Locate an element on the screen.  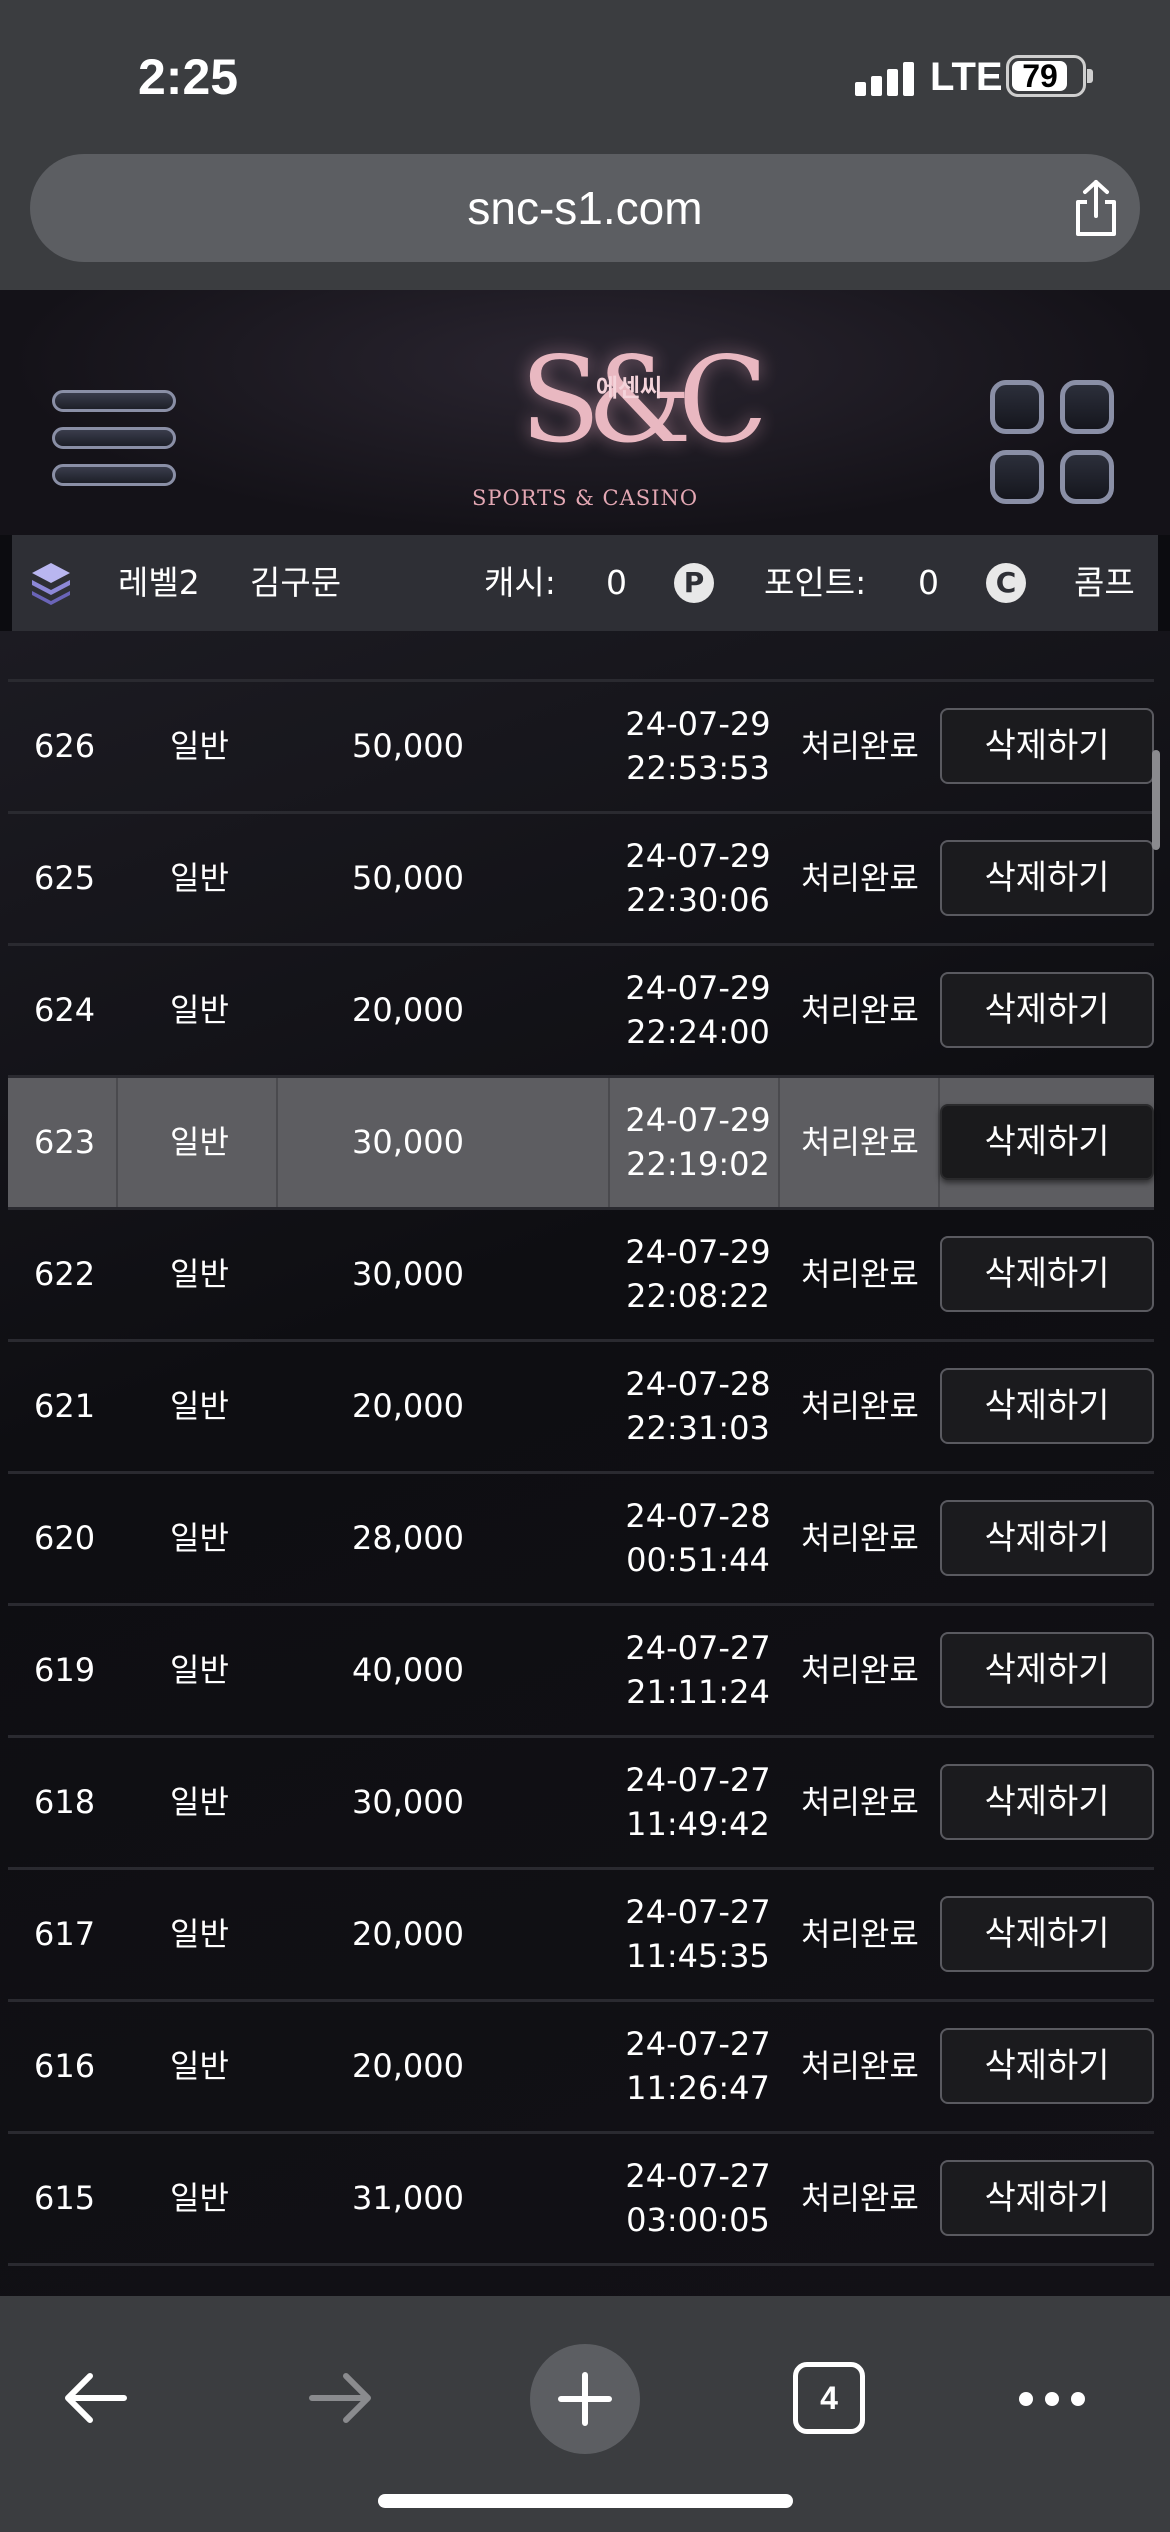
row-amount: 31,000 is located at coordinates (408, 2198).